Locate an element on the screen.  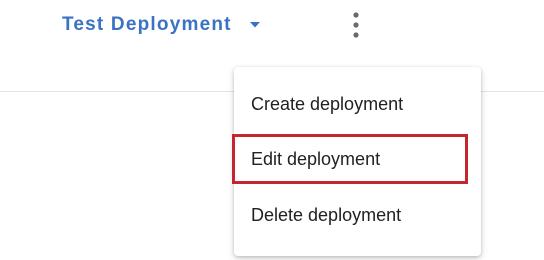
deployment-name: Test Deployment is located at coordinates (147, 24).